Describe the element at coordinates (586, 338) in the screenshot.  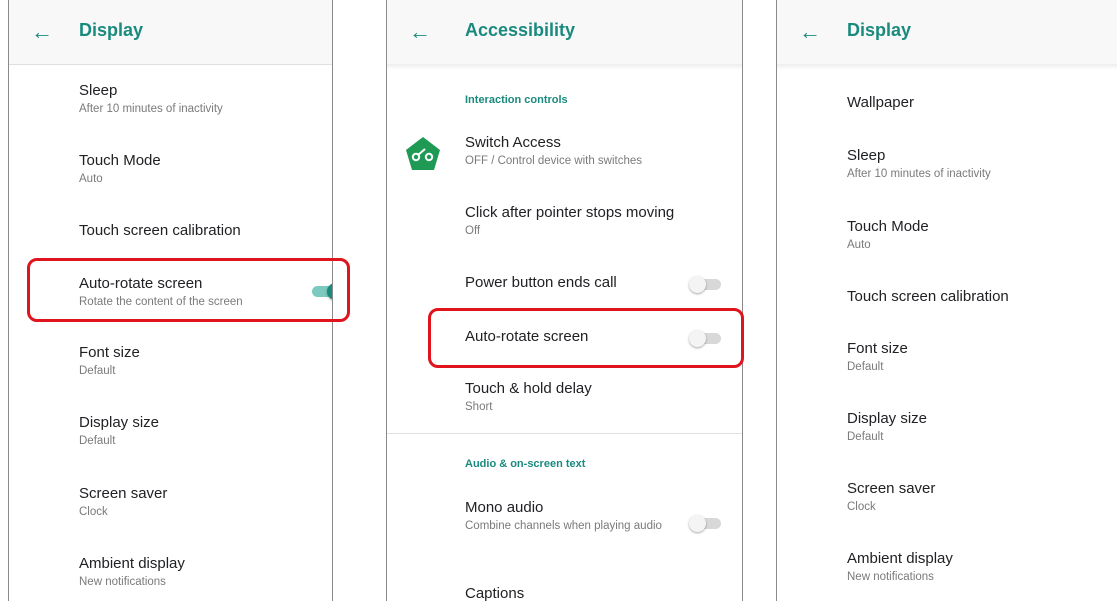
I see `highlight-box-auto-rotate-middle` at that location.